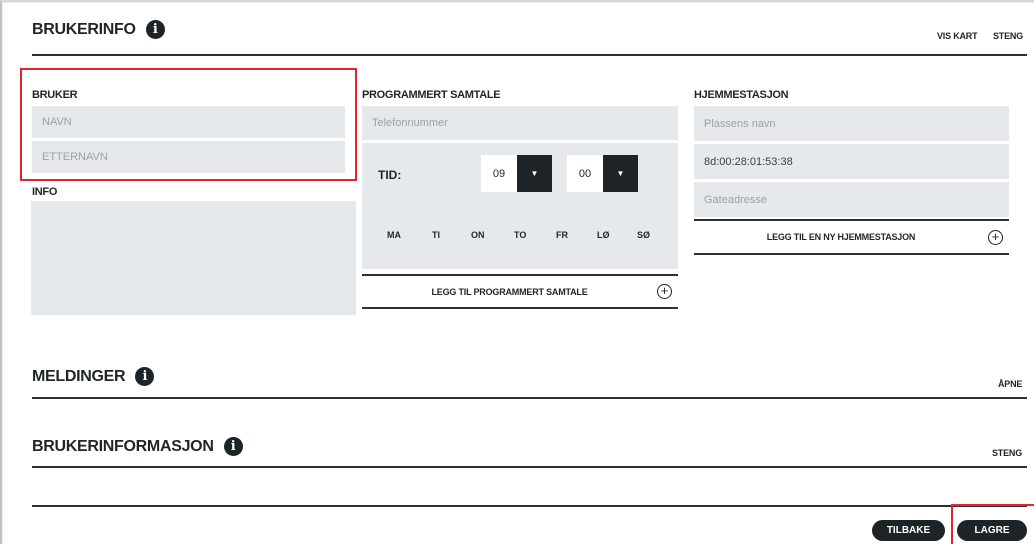 The height and width of the screenshot is (544, 1034). What do you see at coordinates (478, 235) in the screenshot?
I see `day-toggle-on: ON` at bounding box center [478, 235].